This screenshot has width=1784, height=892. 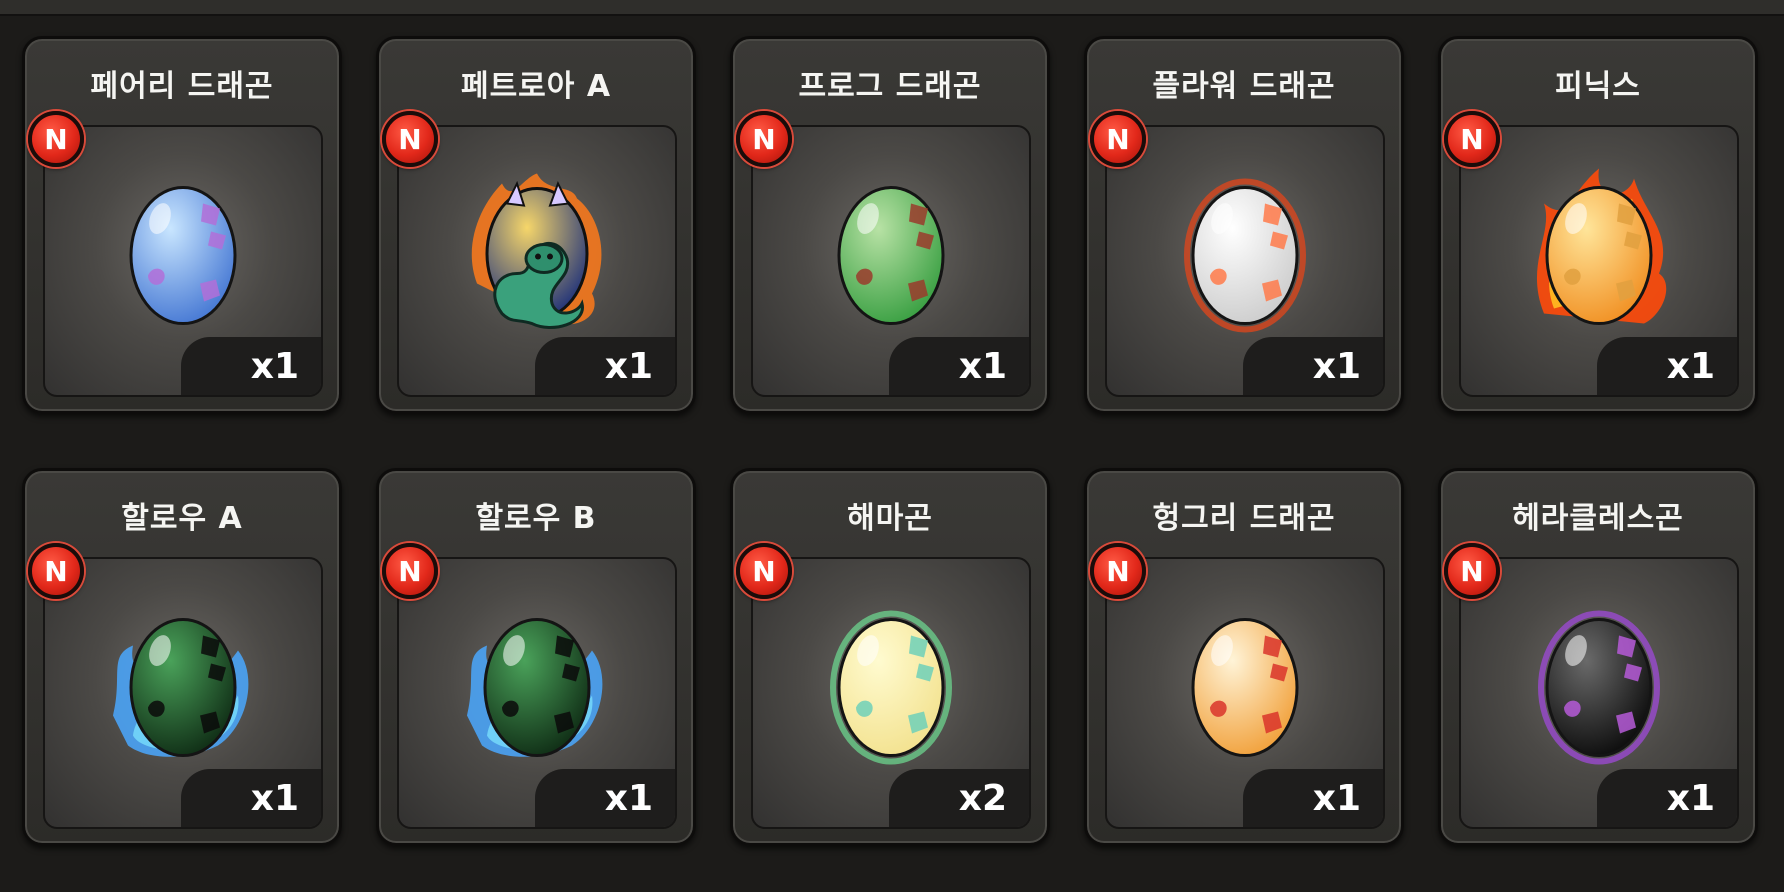 What do you see at coordinates (1598, 86) in the screenshot?
I see `egg-name: 피닉스` at bounding box center [1598, 86].